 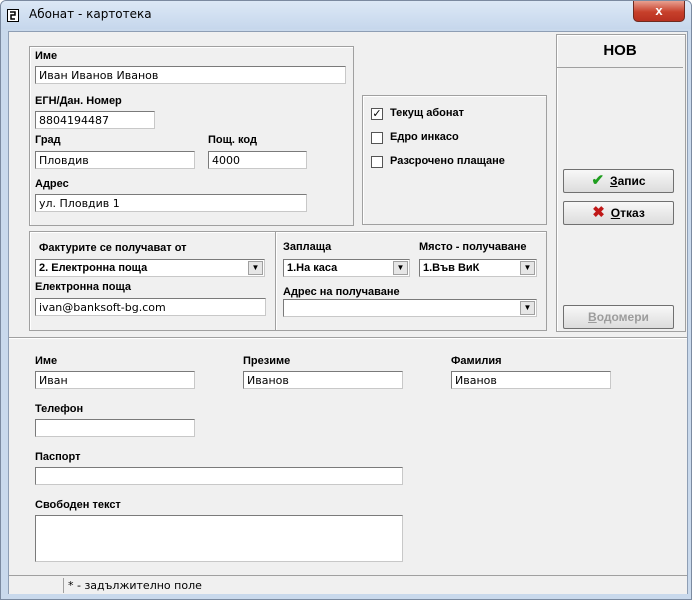 What do you see at coordinates (78, 505) in the screenshot?
I see `free-text-label: Свободен текст` at bounding box center [78, 505].